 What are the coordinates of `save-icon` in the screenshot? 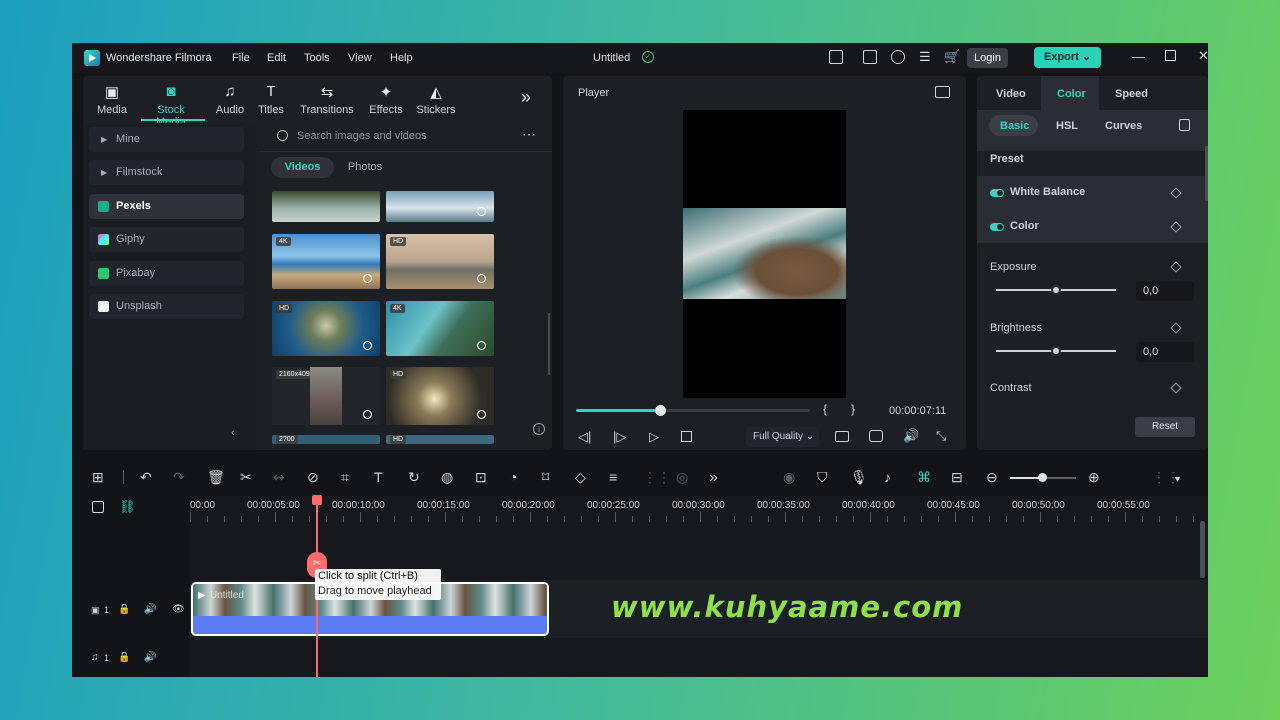 It's located at (870, 57).